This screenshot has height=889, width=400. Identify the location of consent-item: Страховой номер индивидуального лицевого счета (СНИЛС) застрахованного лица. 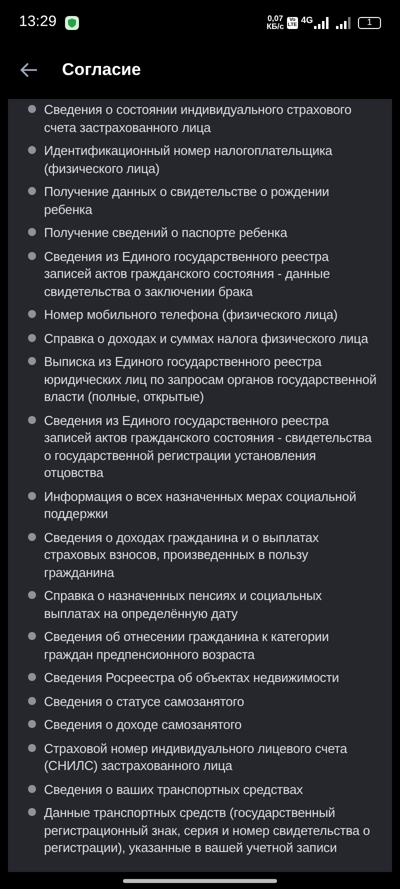
(196, 757).